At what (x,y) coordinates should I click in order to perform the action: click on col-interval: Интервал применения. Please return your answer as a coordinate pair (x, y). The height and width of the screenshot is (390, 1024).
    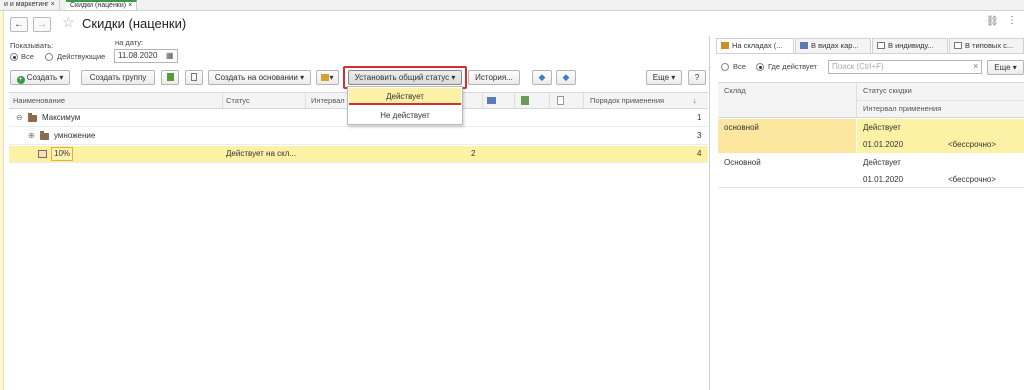
    Looking at the image, I should click on (902, 108).